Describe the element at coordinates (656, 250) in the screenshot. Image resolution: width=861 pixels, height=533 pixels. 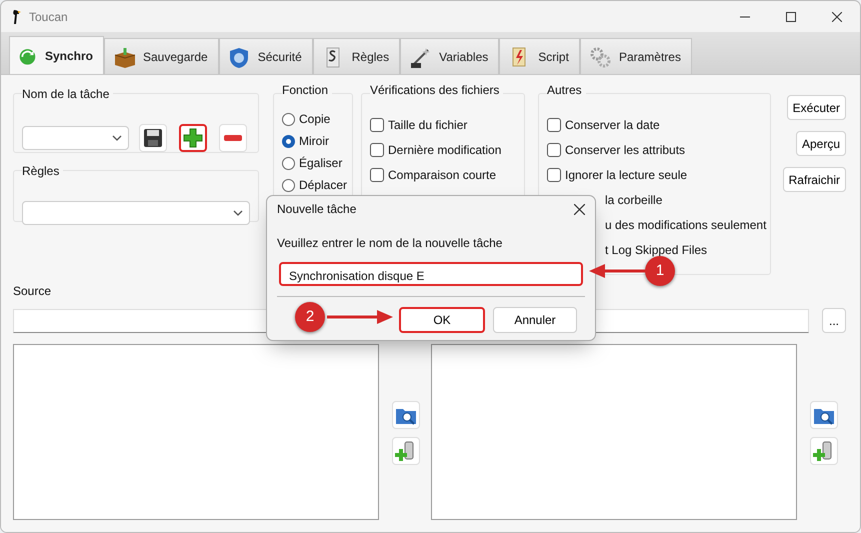
I see `option-label: t Log Skipped Files` at that location.